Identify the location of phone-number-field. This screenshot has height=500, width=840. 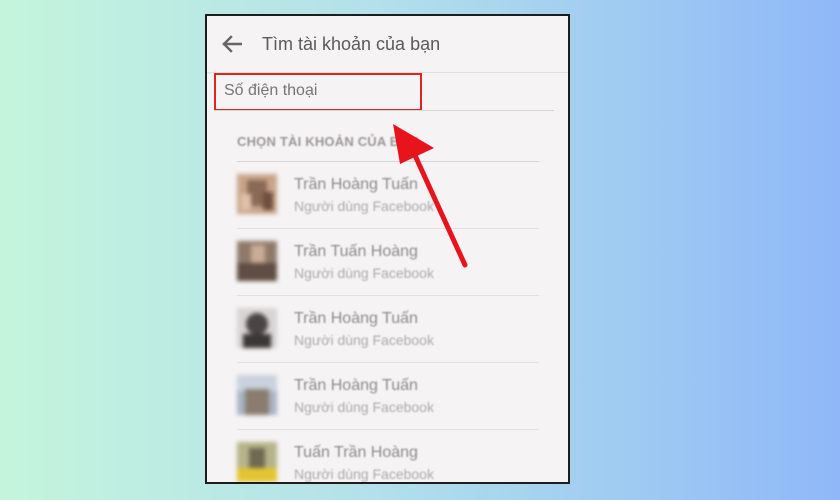
(318, 92).